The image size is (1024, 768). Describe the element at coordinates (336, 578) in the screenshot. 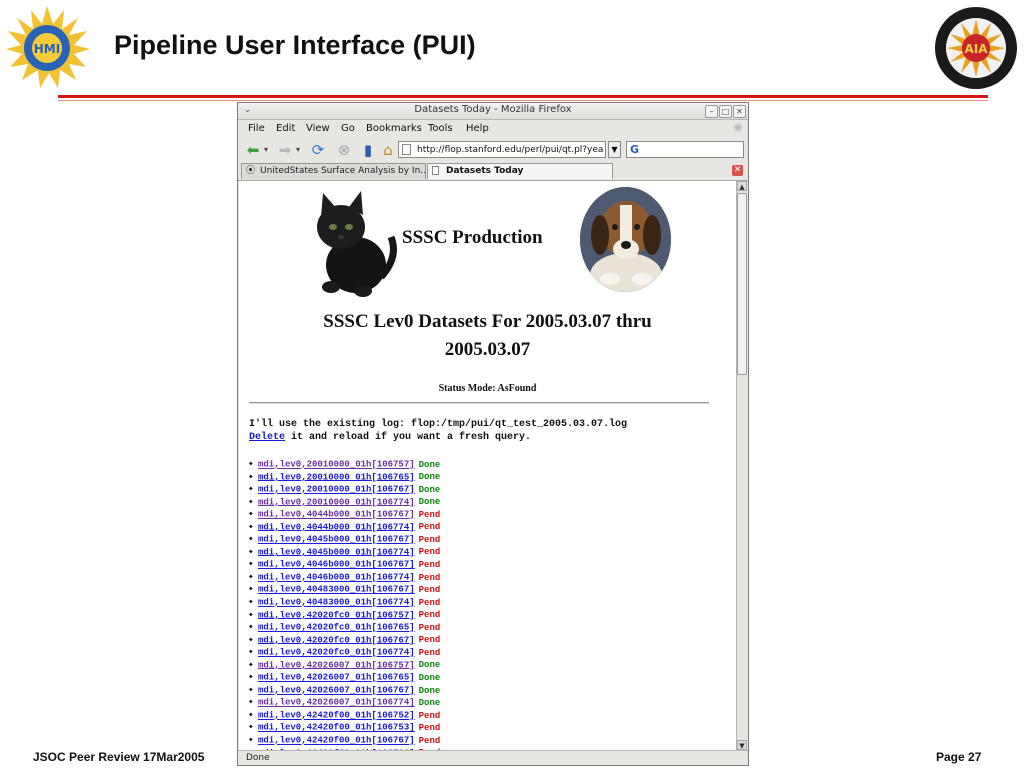

I see `dataset-link: mdi,lev0,4046b000_01h[106774]` at that location.